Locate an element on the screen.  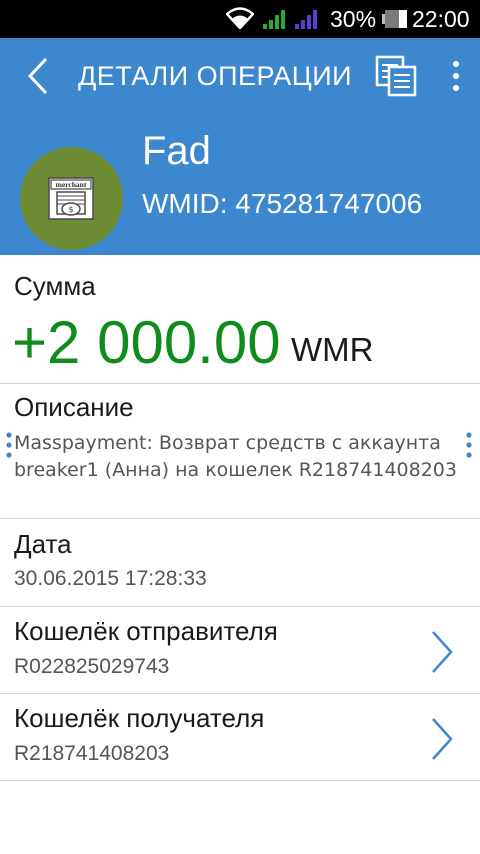
sender-wallet-row: Кошелёк отправителя R022825029743 is located at coordinates (240, 650).